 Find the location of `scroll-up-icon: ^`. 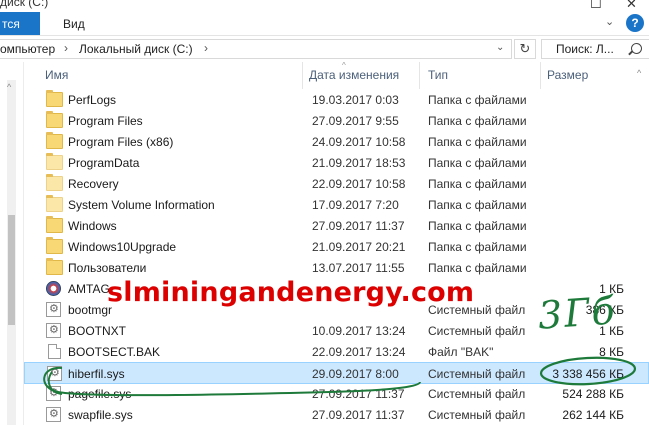

scroll-up-icon: ^ is located at coordinates (9, 87).